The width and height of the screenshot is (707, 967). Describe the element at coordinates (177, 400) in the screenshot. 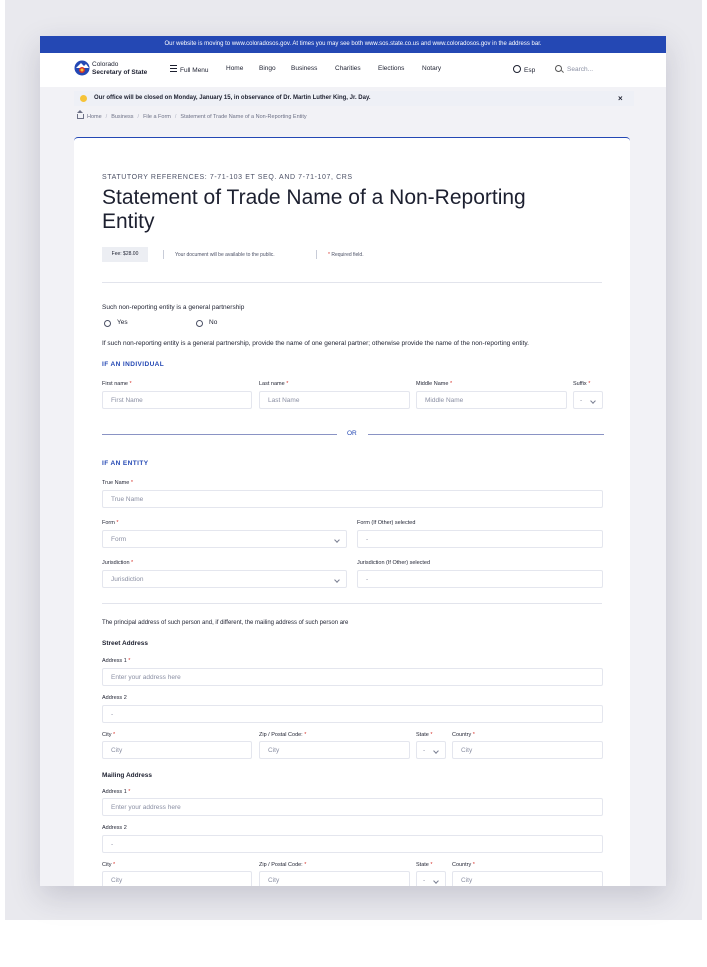

I see `first-name-input: First Name` at that location.